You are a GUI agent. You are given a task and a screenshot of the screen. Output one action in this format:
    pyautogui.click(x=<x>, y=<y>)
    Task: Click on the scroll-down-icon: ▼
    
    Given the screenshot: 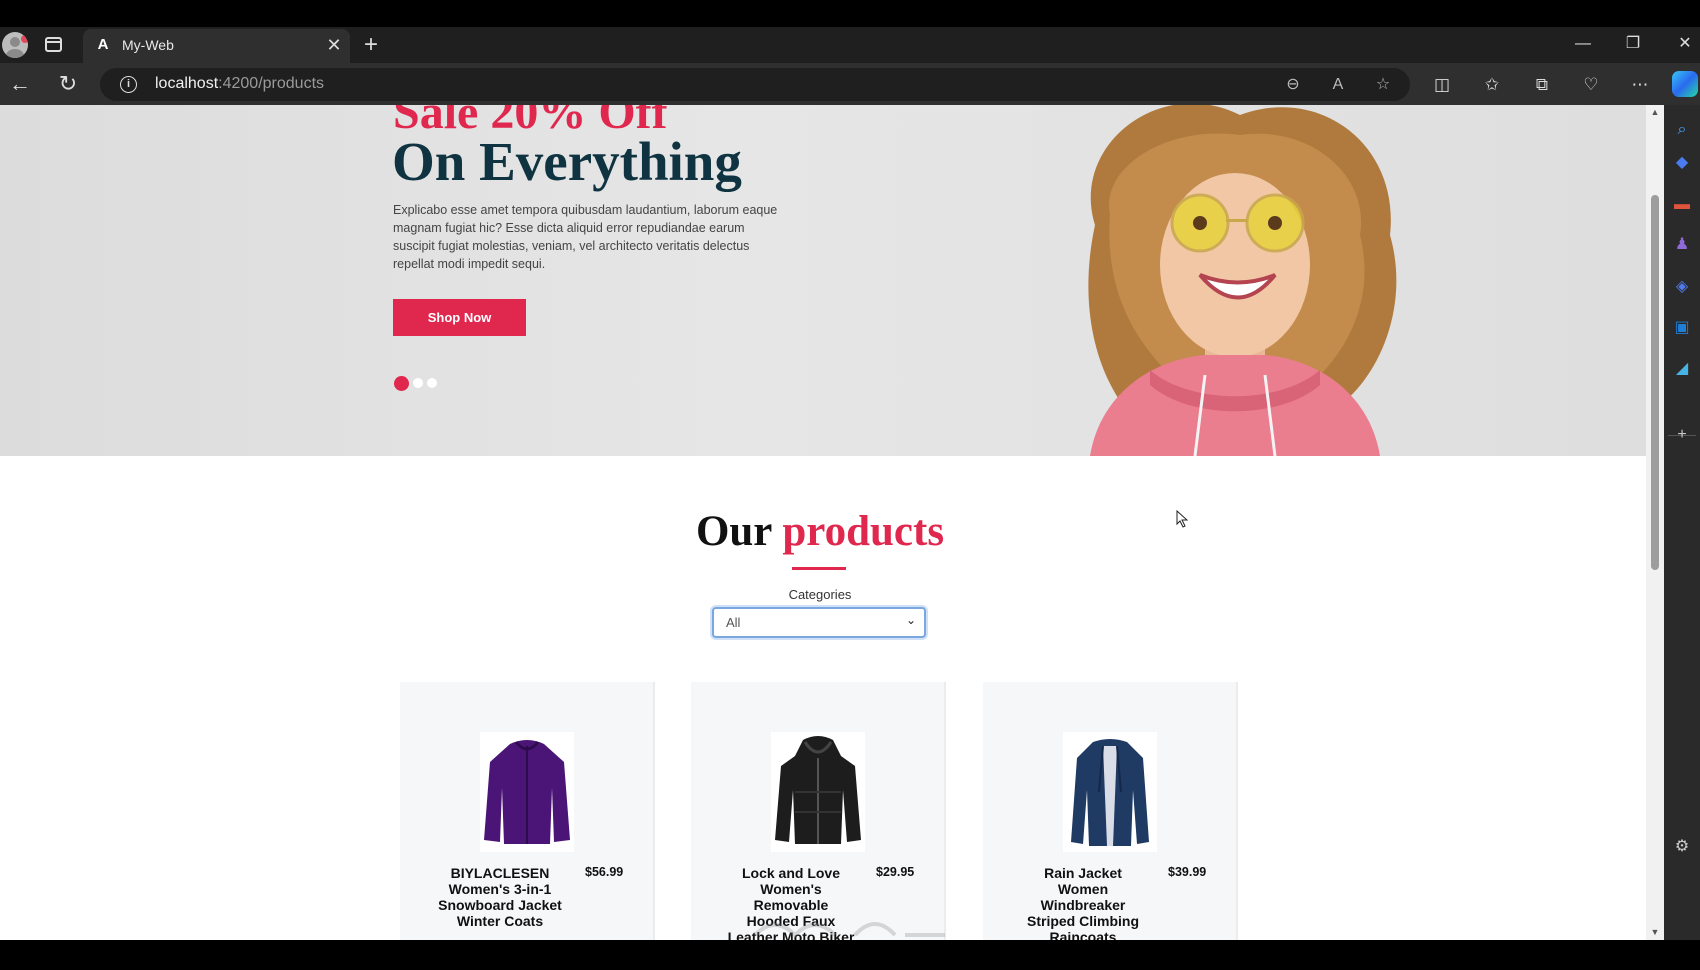 What is the action you would take?
    pyautogui.click(x=1655, y=932)
    